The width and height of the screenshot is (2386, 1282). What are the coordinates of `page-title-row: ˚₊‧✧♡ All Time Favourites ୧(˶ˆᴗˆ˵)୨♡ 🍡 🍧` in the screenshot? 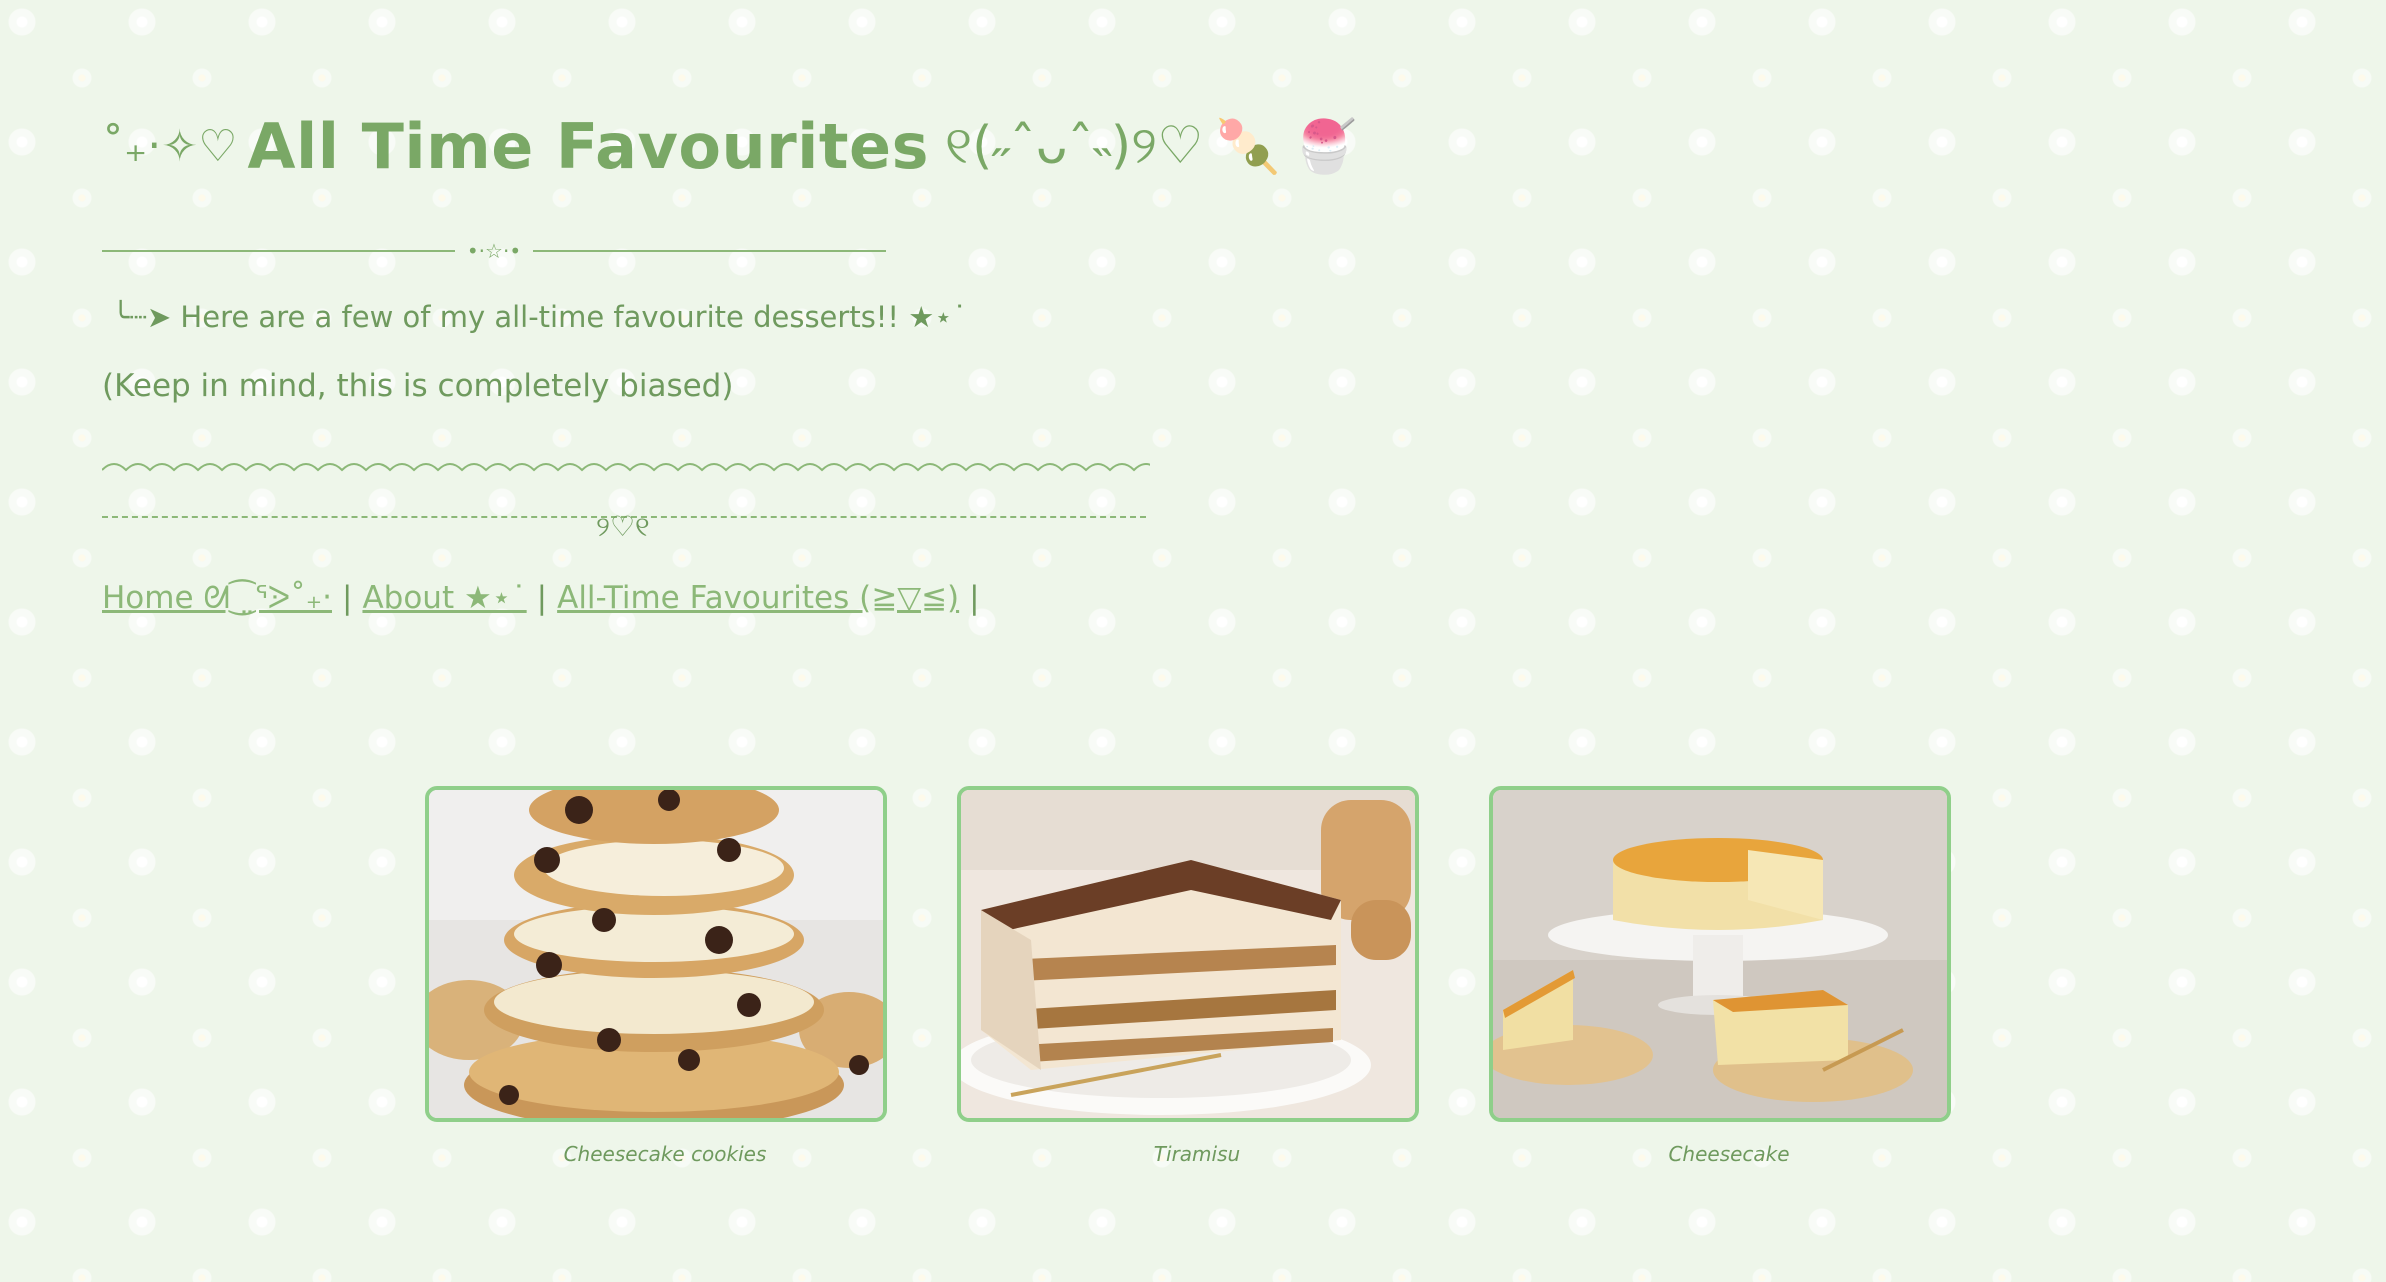 It's located at (729, 146).